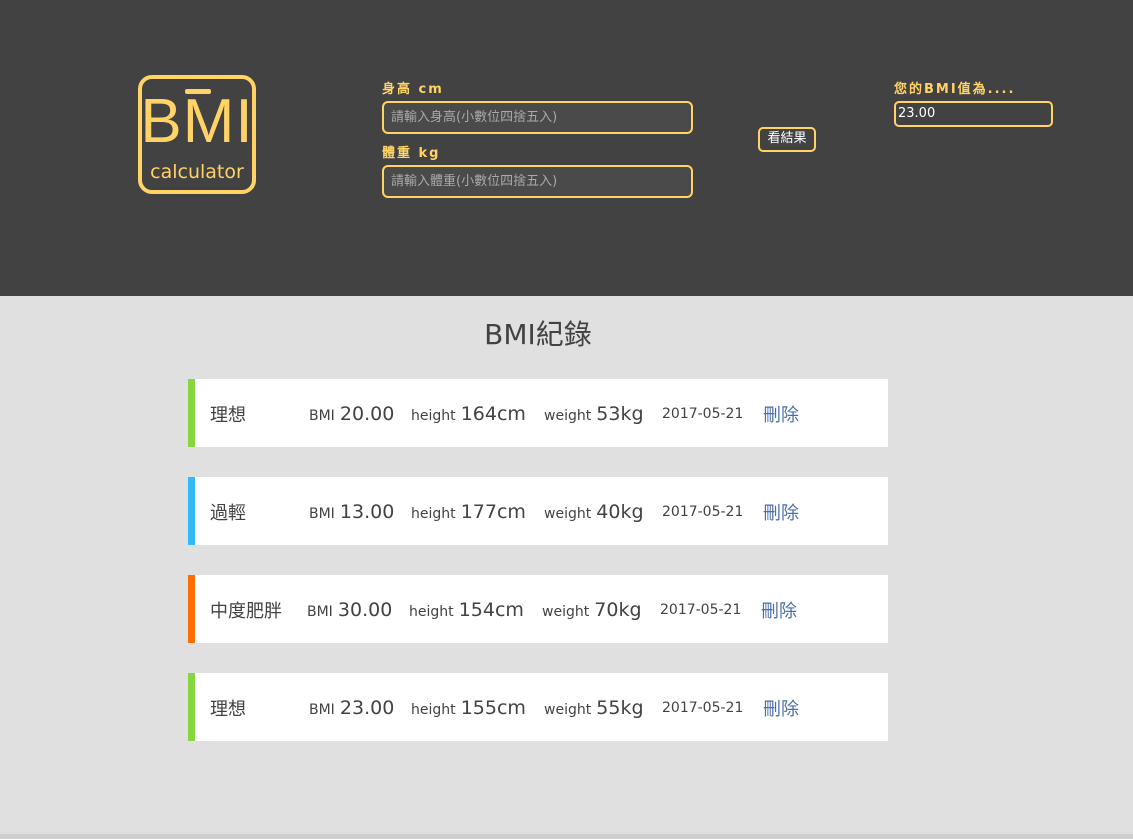 This screenshot has width=1133, height=839. What do you see at coordinates (594, 414) in the screenshot?
I see `record-weight: weight 53kg` at bounding box center [594, 414].